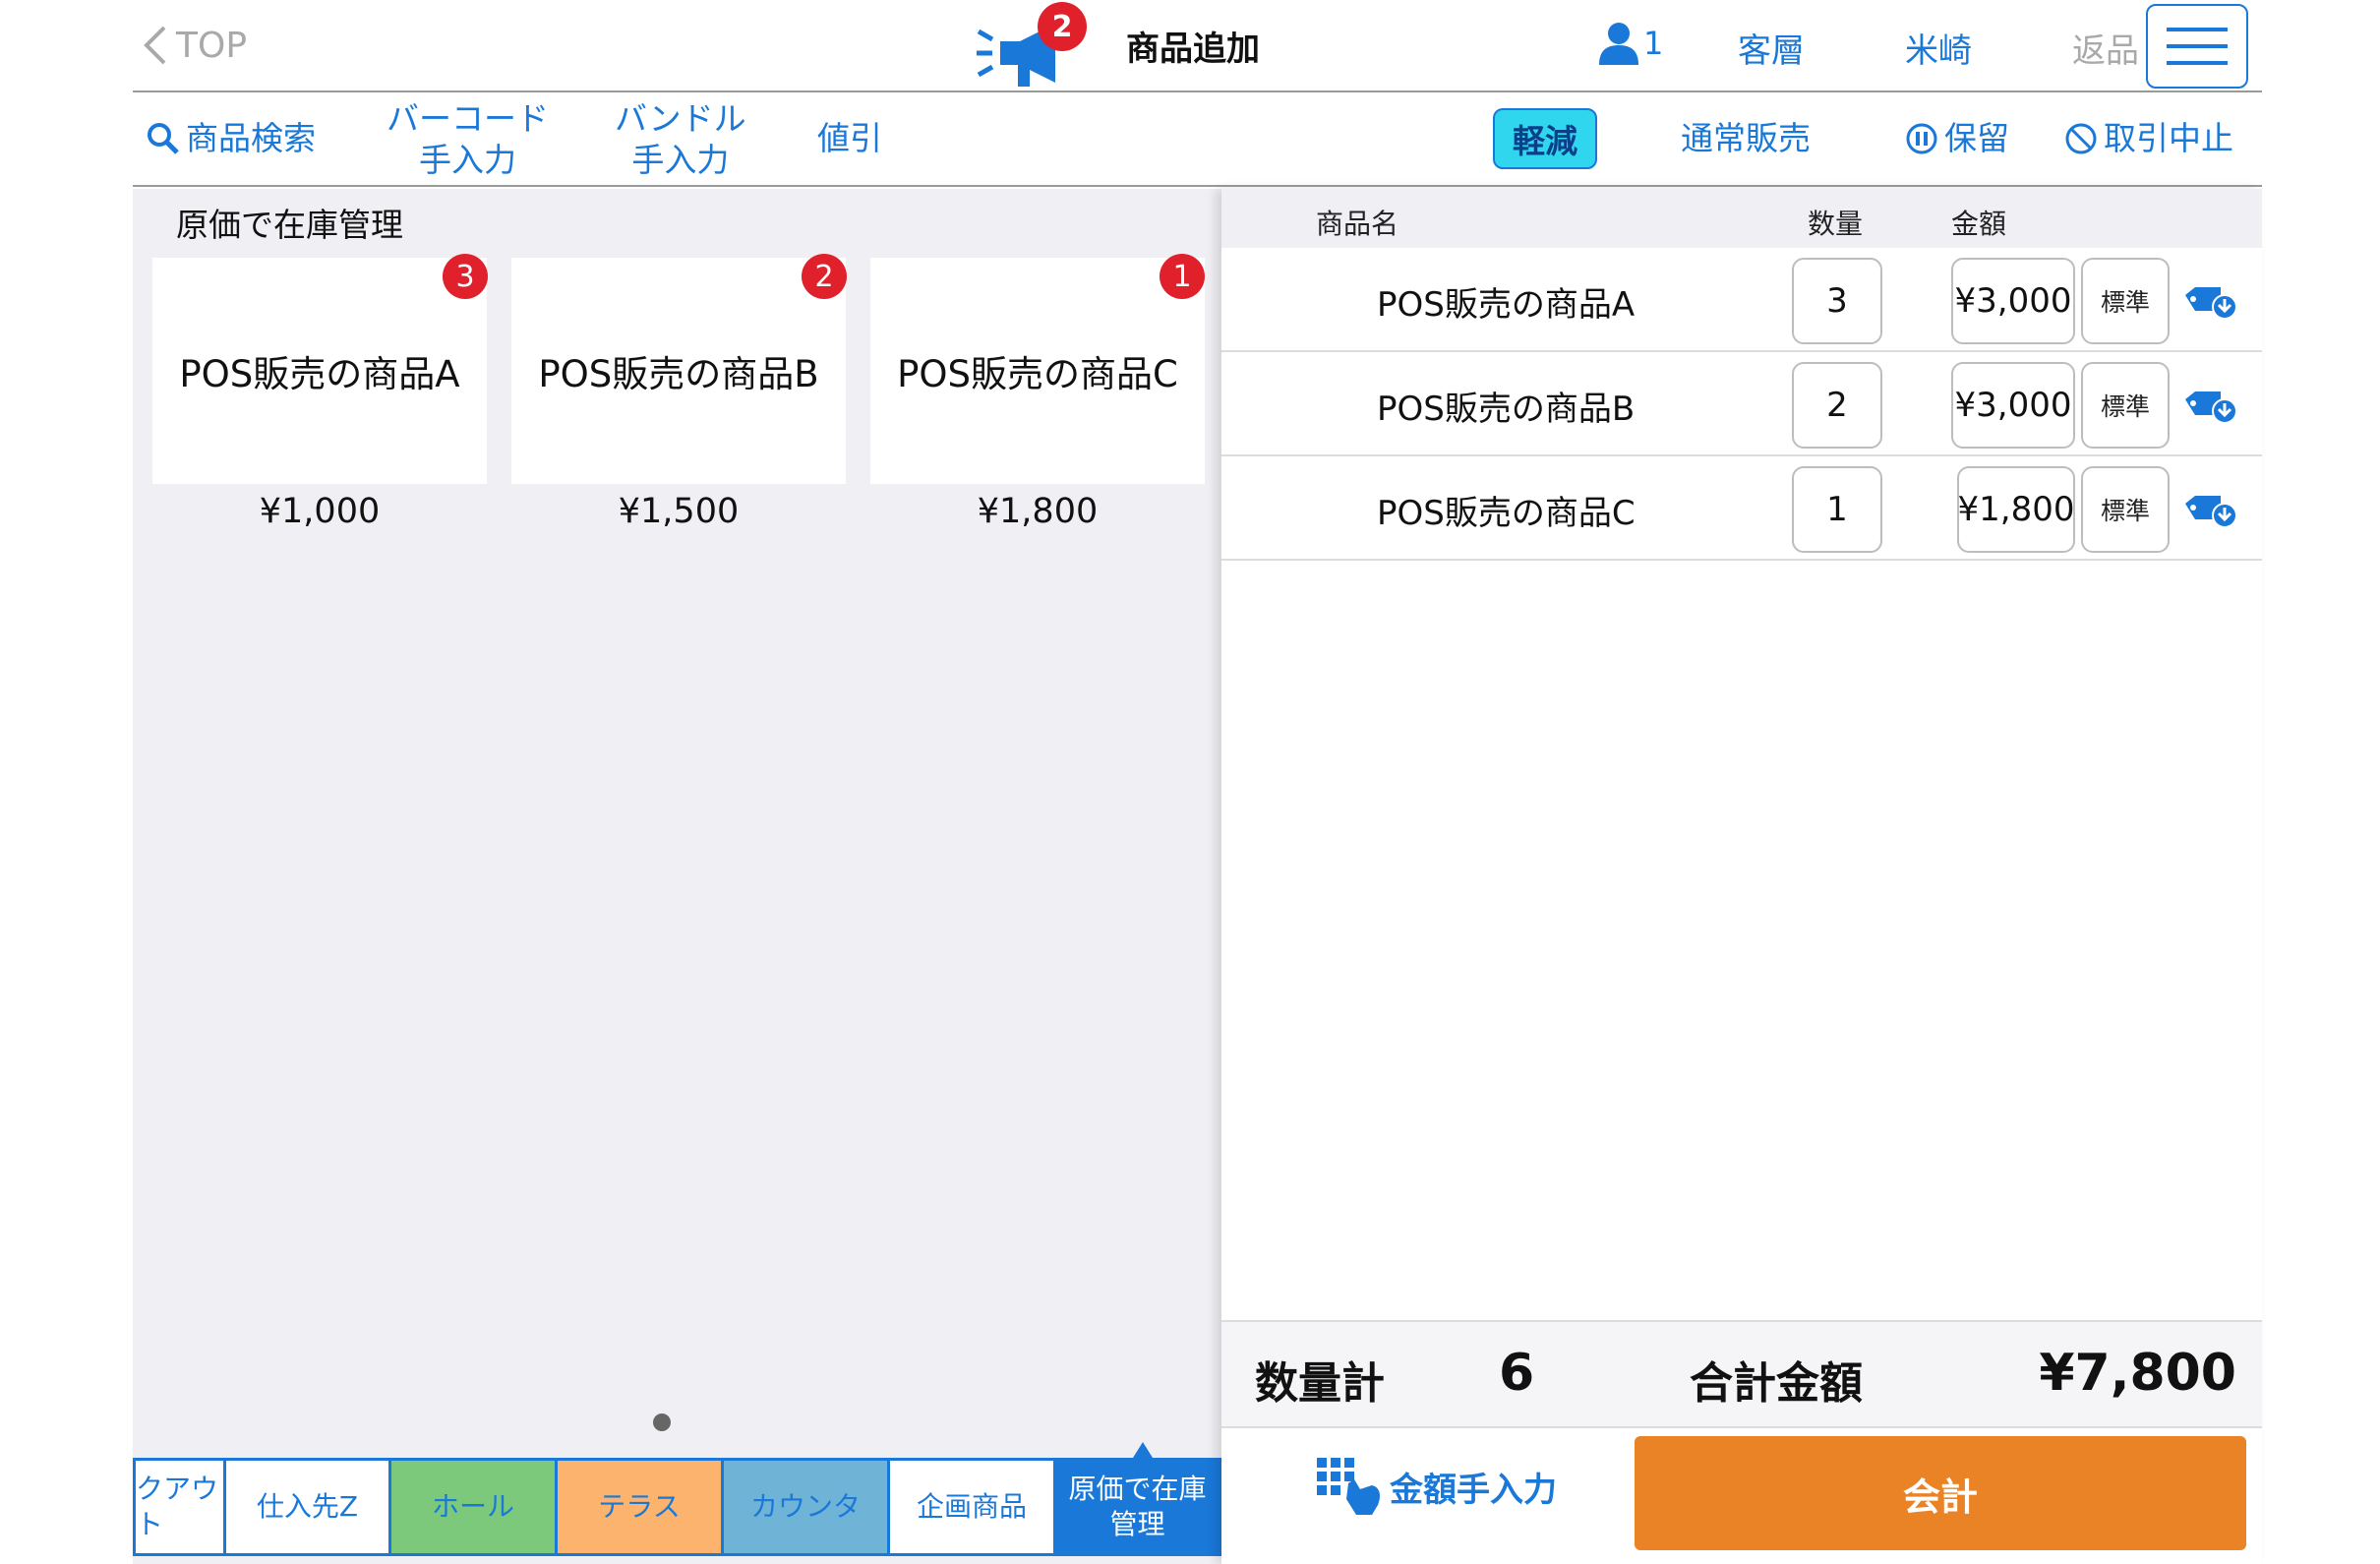  I want to click on header: TOP 2 商品追加 1 客層 米崎 返品, so click(1197, 46).